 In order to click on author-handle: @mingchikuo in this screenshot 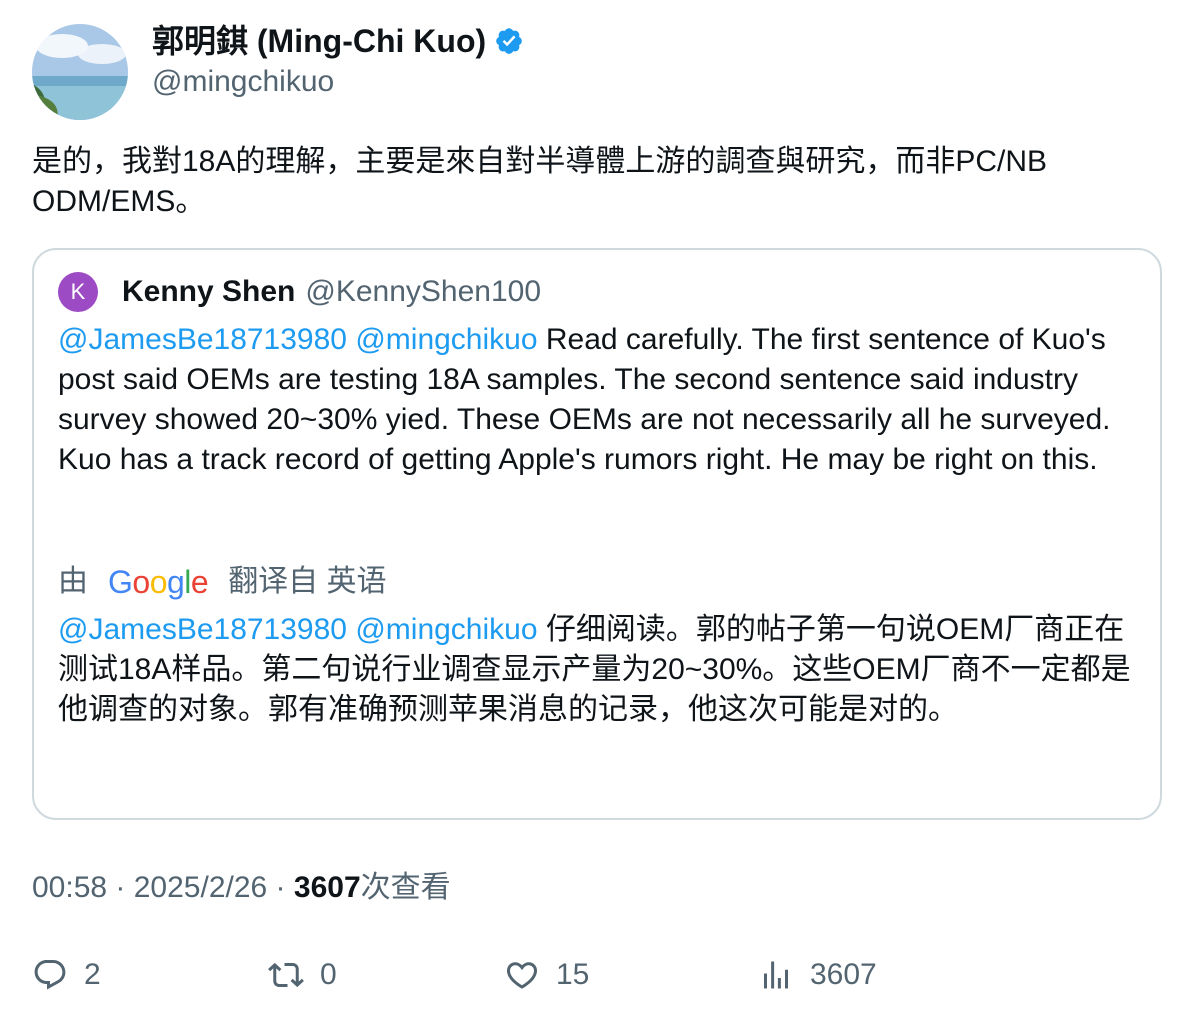, I will do `click(243, 82)`.